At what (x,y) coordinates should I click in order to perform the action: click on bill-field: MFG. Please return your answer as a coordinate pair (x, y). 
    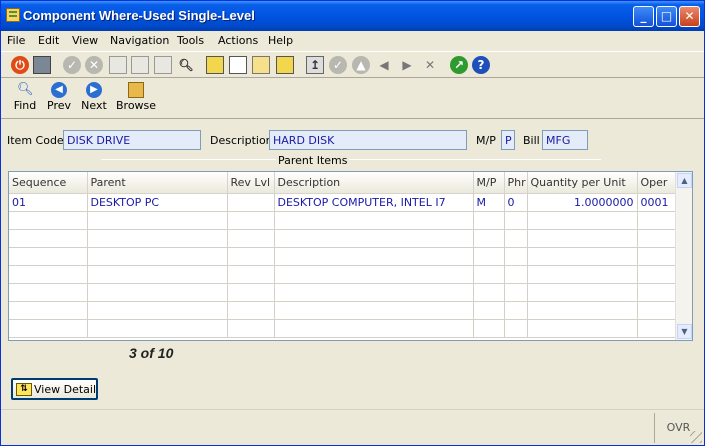
    Looking at the image, I should click on (565, 140).